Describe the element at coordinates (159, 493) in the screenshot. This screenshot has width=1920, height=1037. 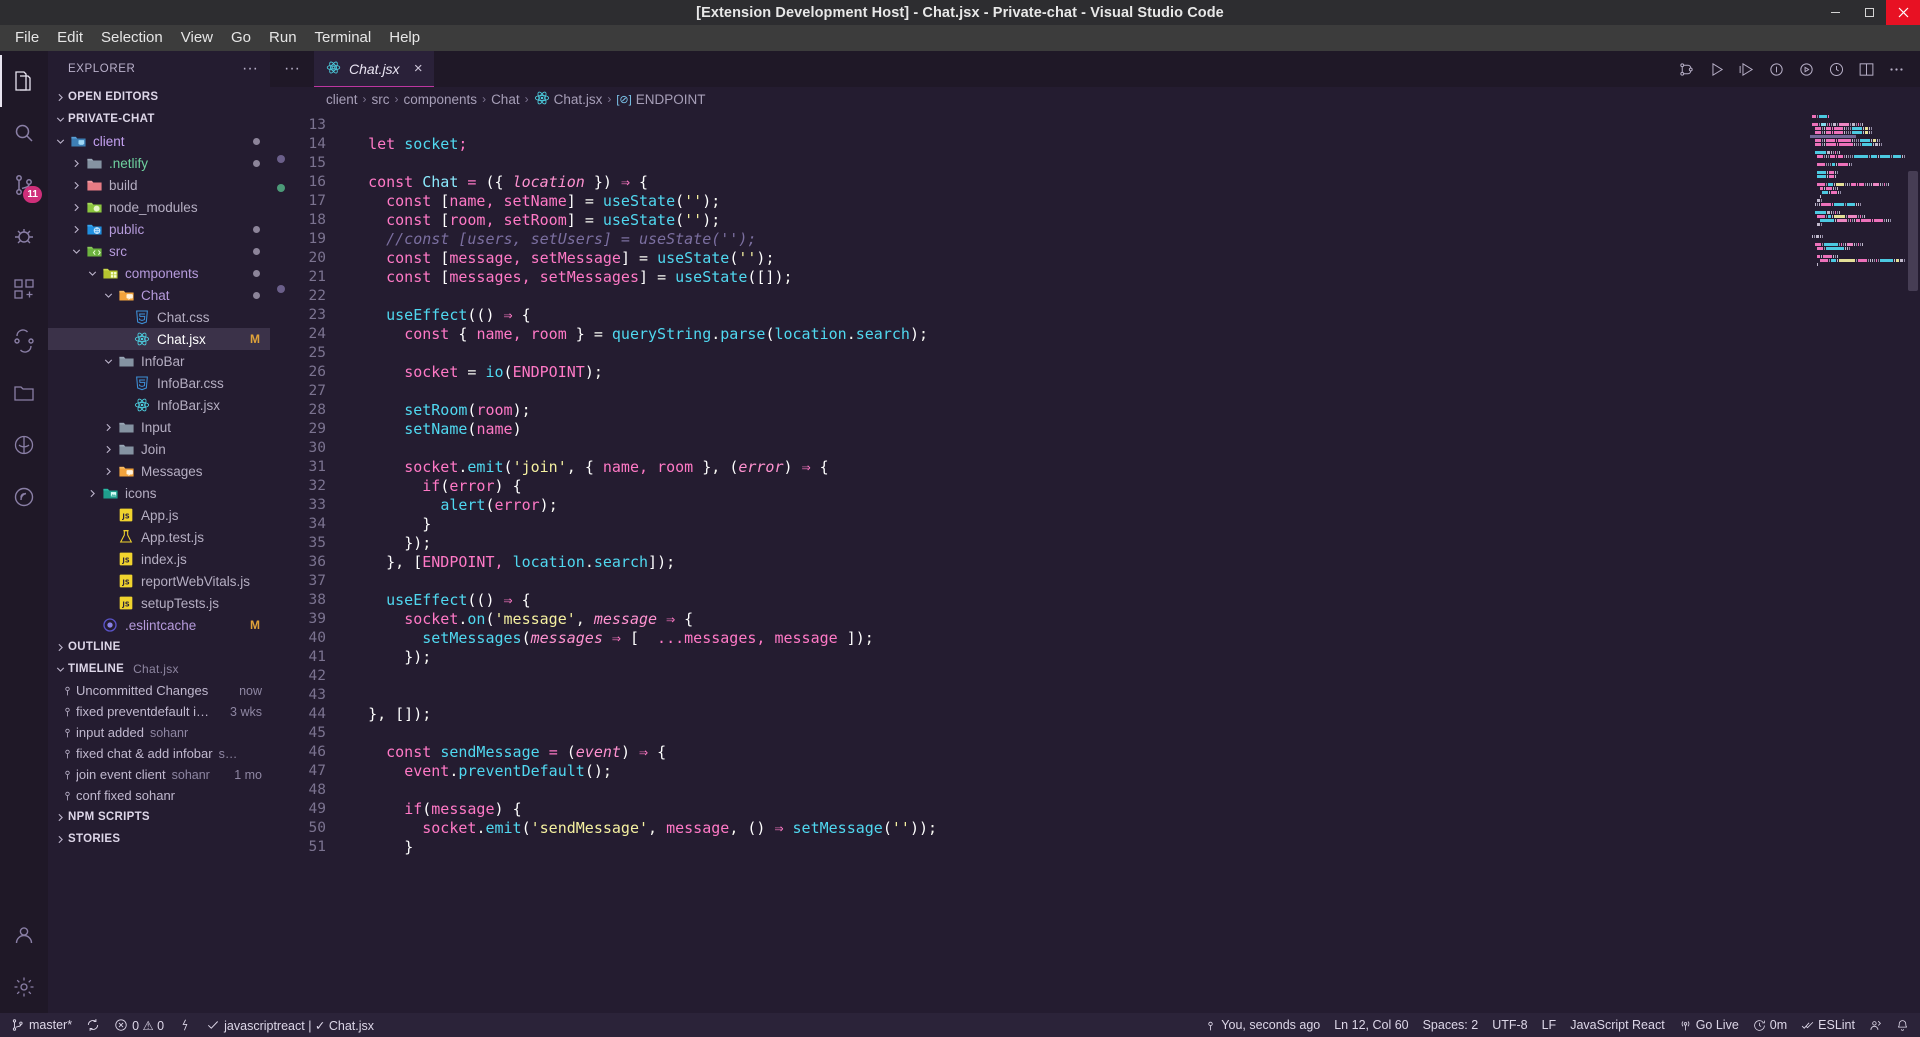
I see `tree-item-icons: icons` at that location.